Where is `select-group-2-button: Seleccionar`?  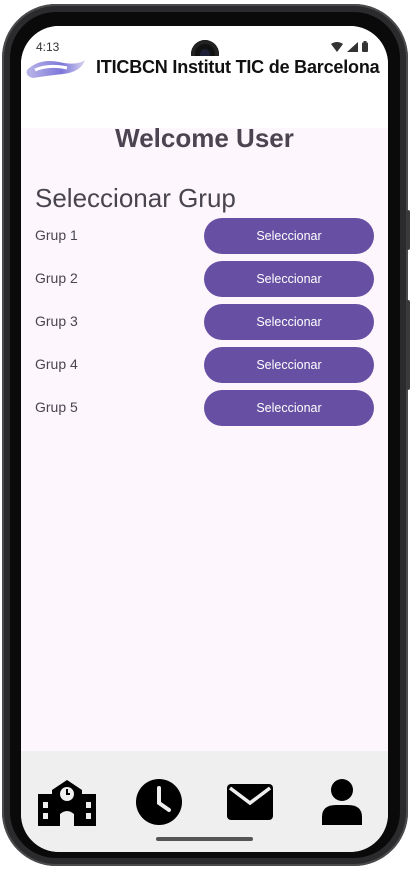 select-group-2-button: Seleccionar is located at coordinates (289, 279).